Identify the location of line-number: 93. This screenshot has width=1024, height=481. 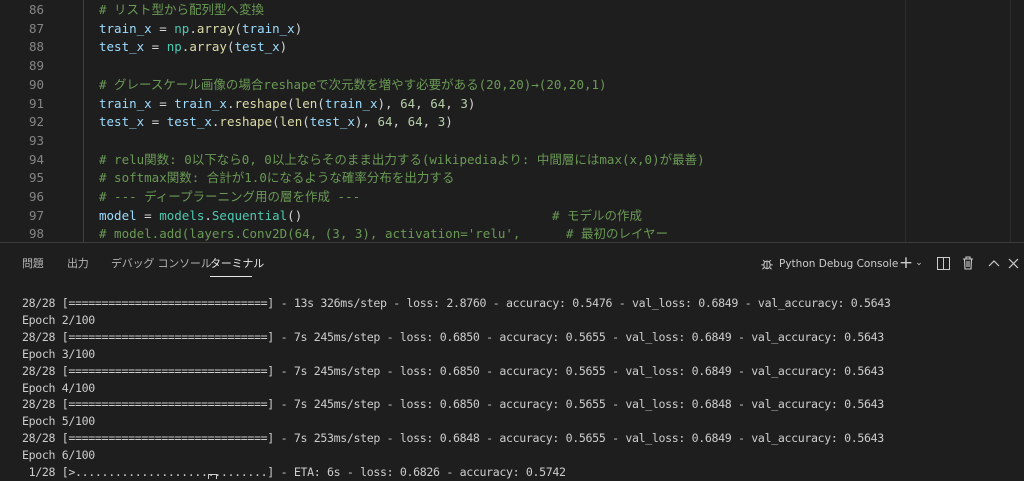
(36, 140).